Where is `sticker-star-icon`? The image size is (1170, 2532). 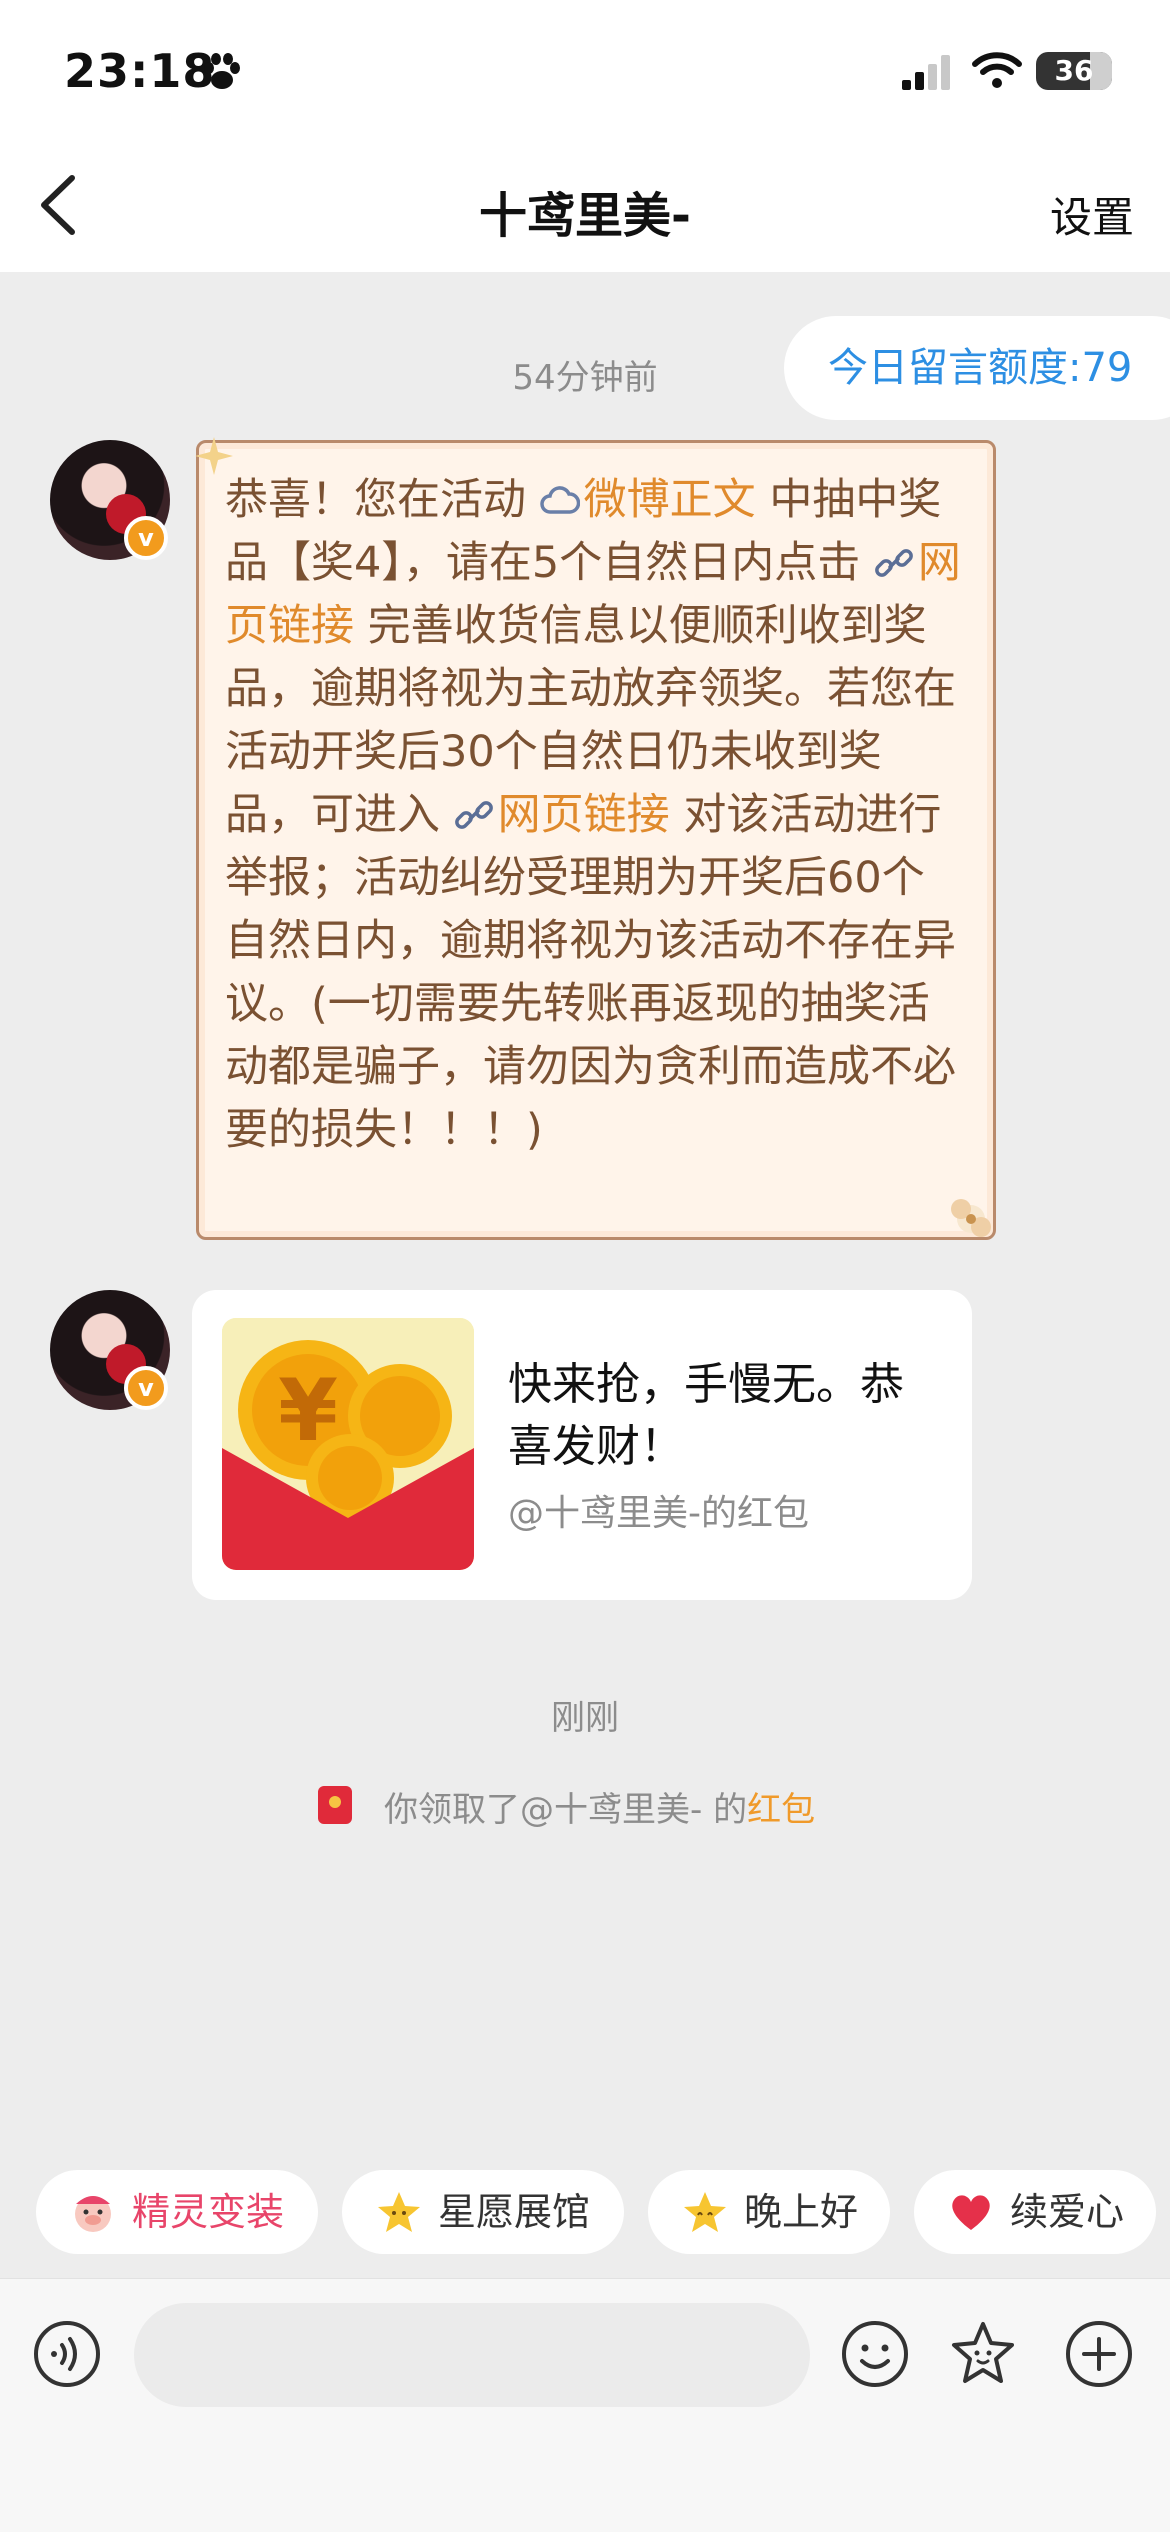
sticker-star-icon is located at coordinates (983, 2354).